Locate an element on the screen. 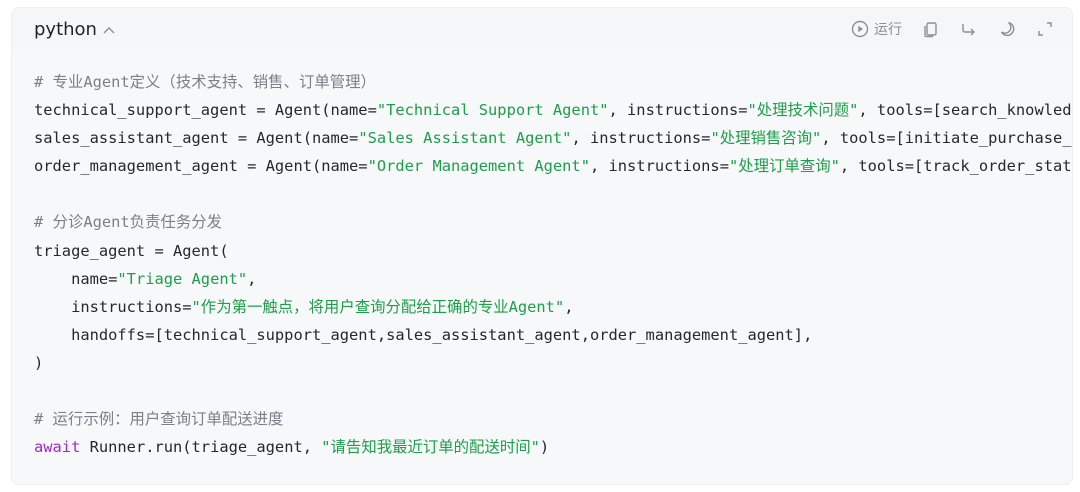  code-token-string: "处理销售咨询" is located at coordinates (766, 138).